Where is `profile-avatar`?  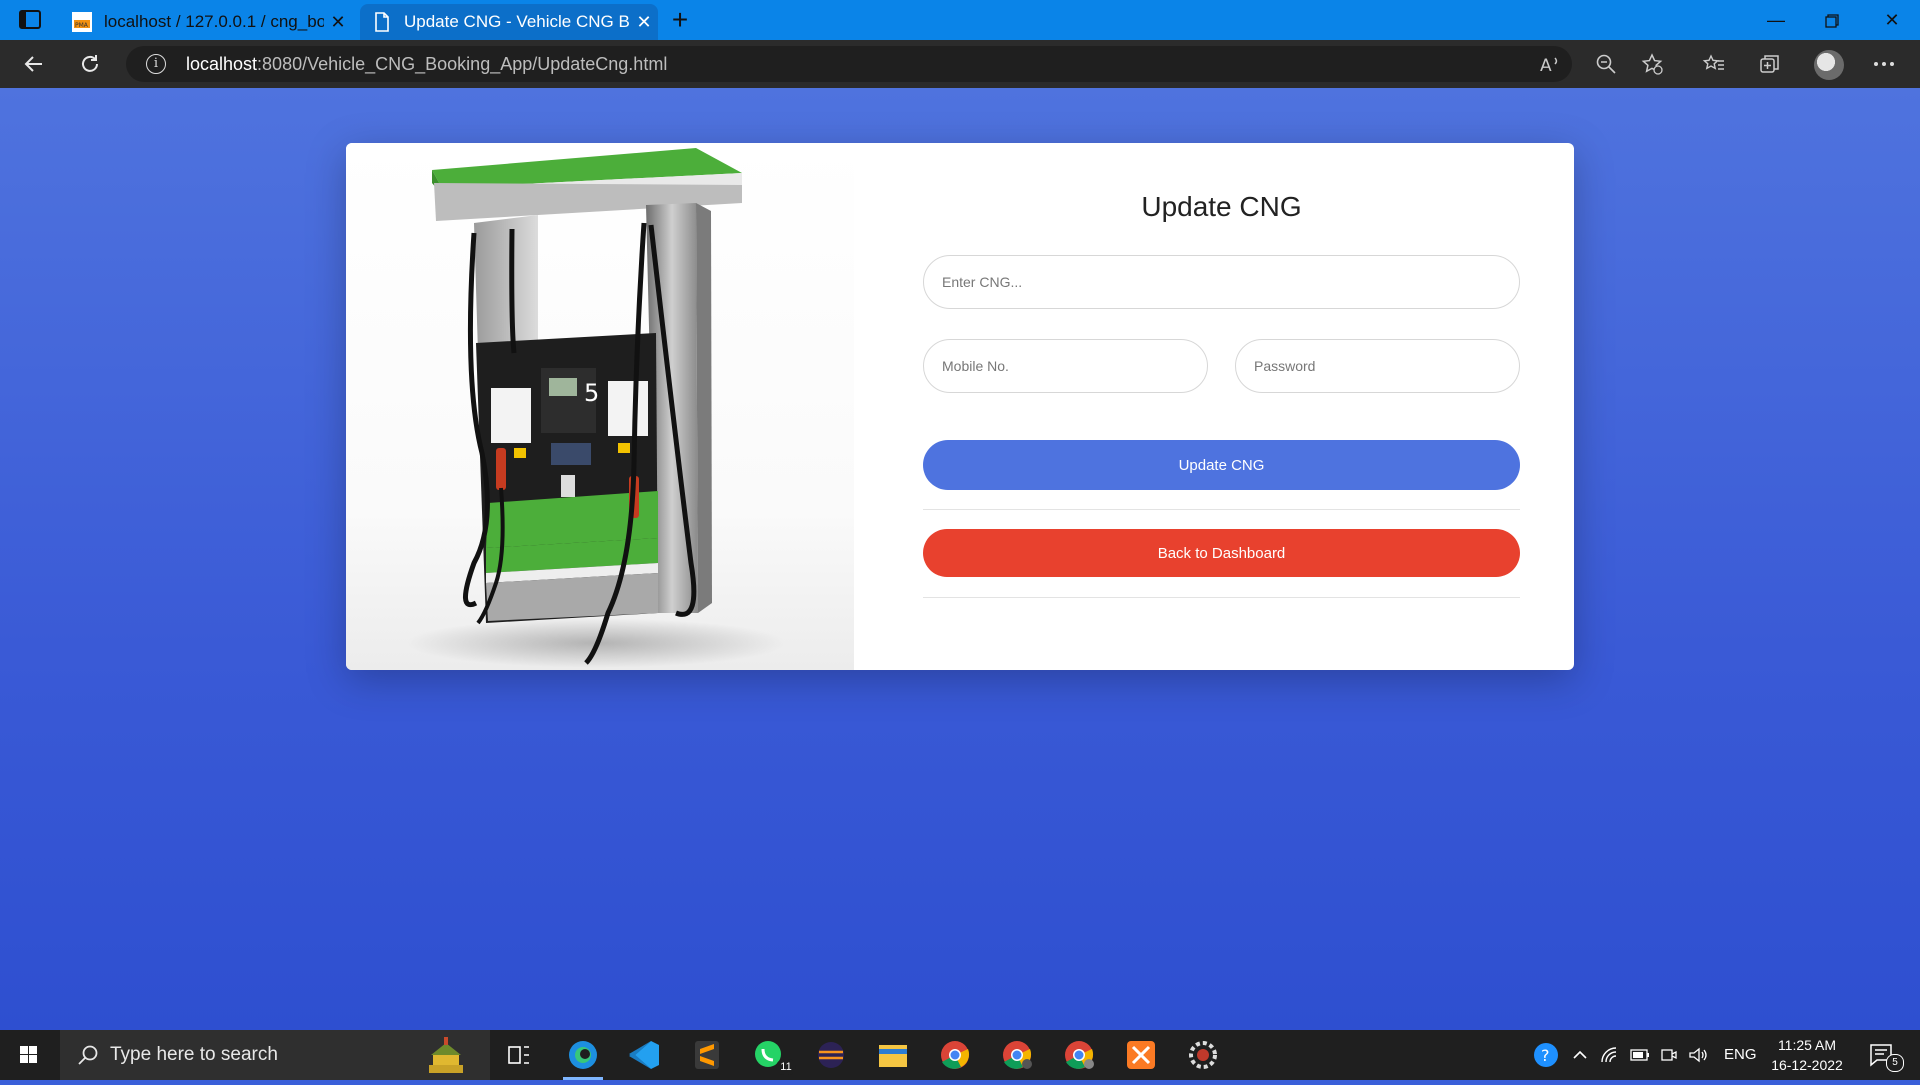
profile-avatar is located at coordinates (1829, 65).